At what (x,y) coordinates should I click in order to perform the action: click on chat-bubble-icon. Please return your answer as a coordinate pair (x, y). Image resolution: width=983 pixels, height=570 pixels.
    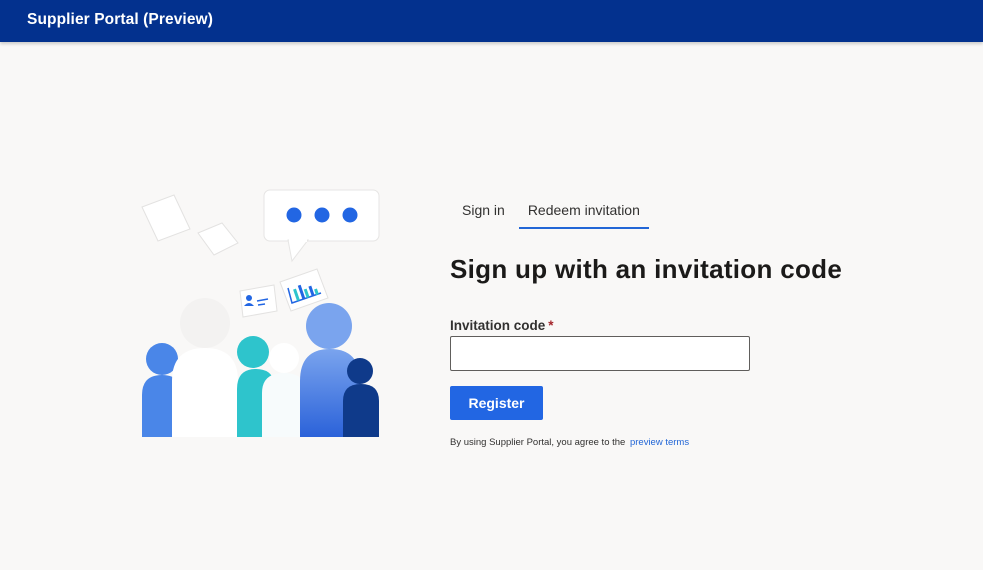
    Looking at the image, I should click on (321, 226).